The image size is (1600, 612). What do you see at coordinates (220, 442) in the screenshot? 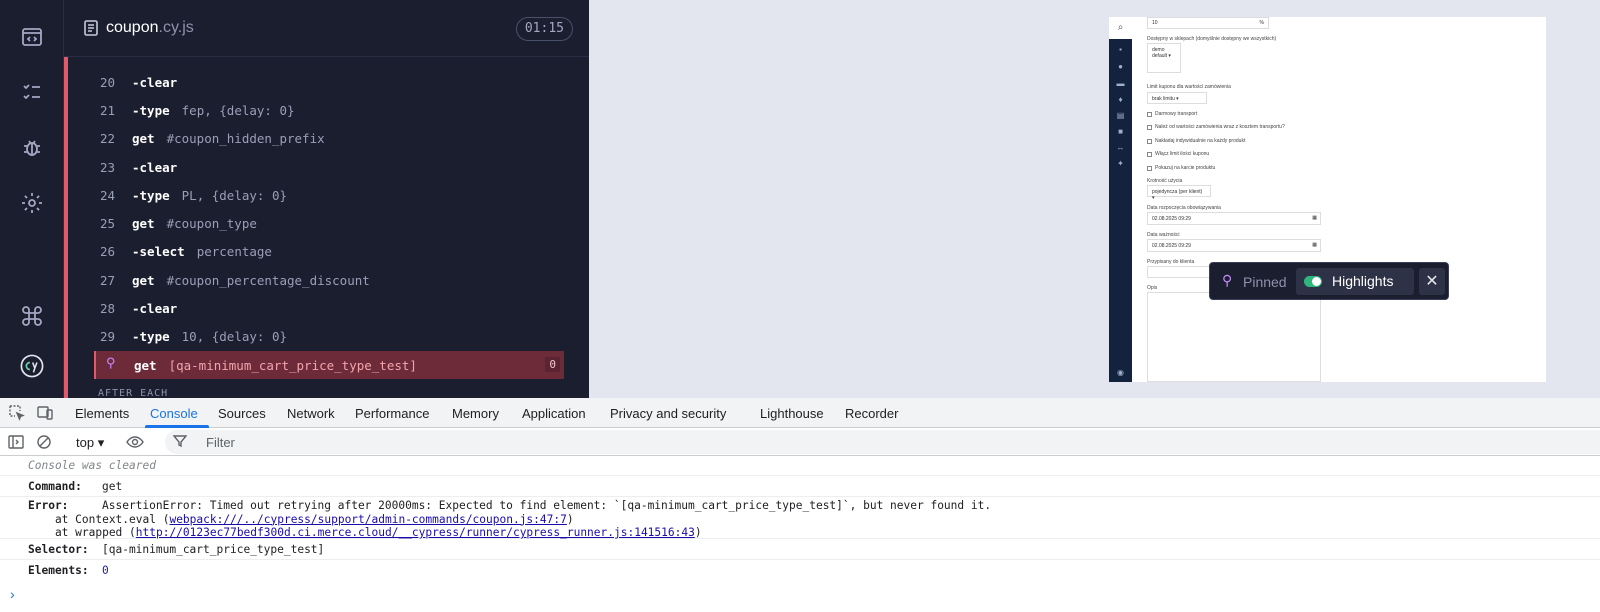
I see `filter-placeholder: Filter` at bounding box center [220, 442].